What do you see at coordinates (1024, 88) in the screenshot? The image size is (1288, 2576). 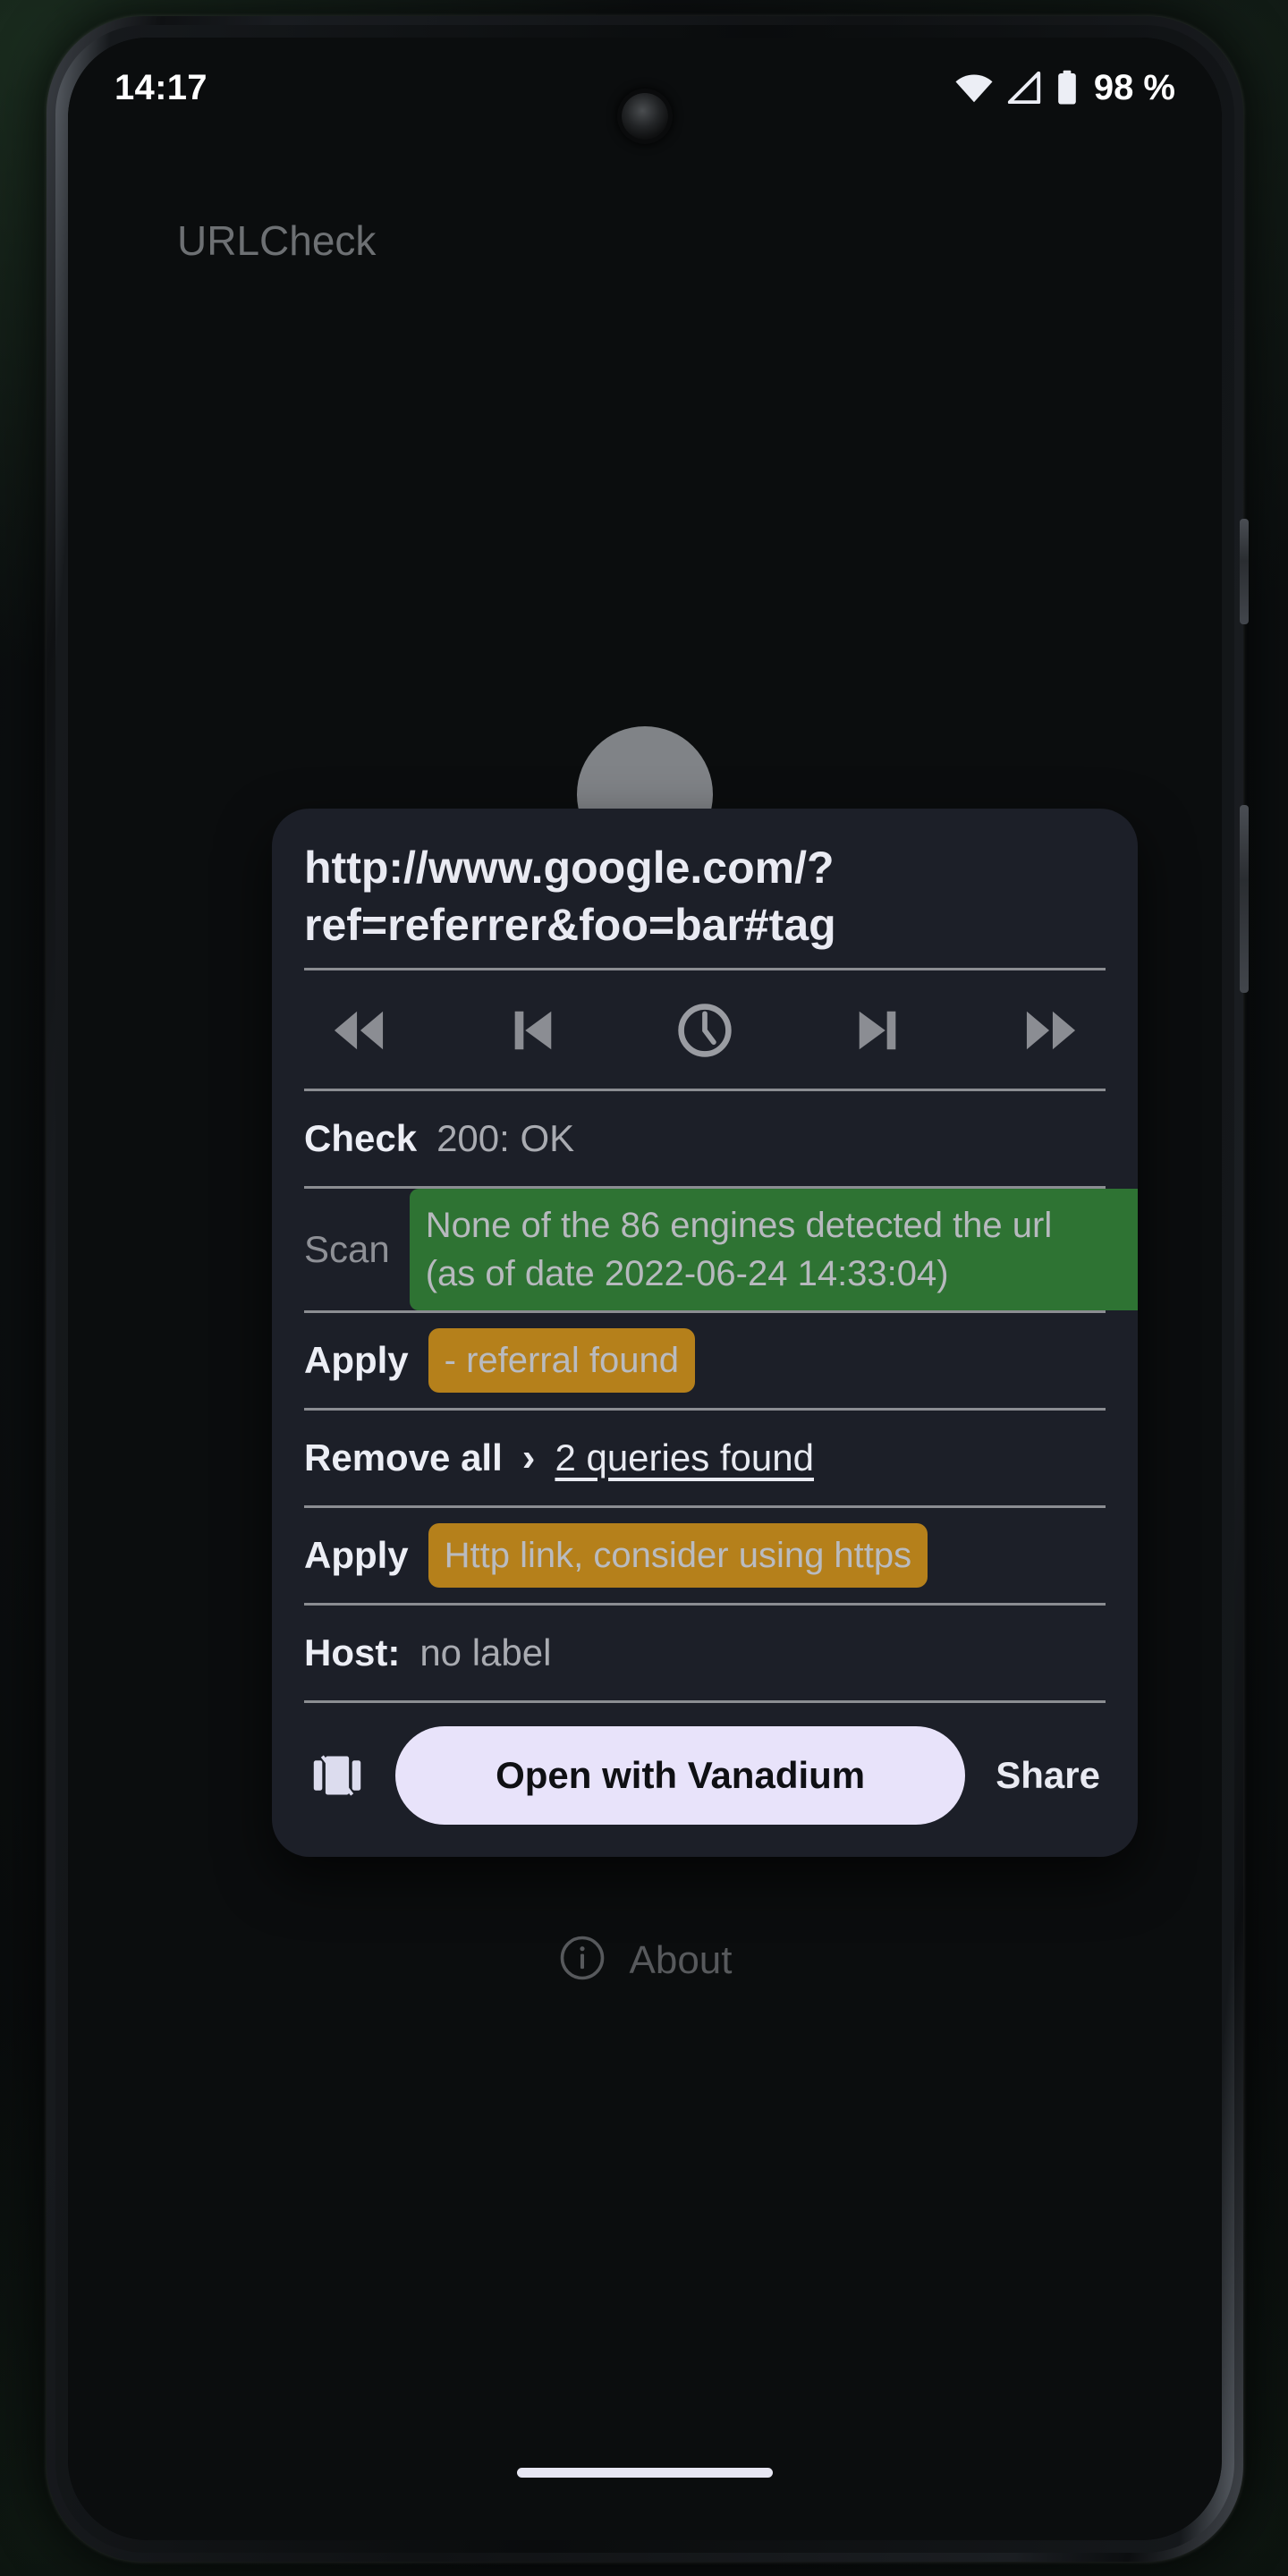 I see `cell-signal-icon` at bounding box center [1024, 88].